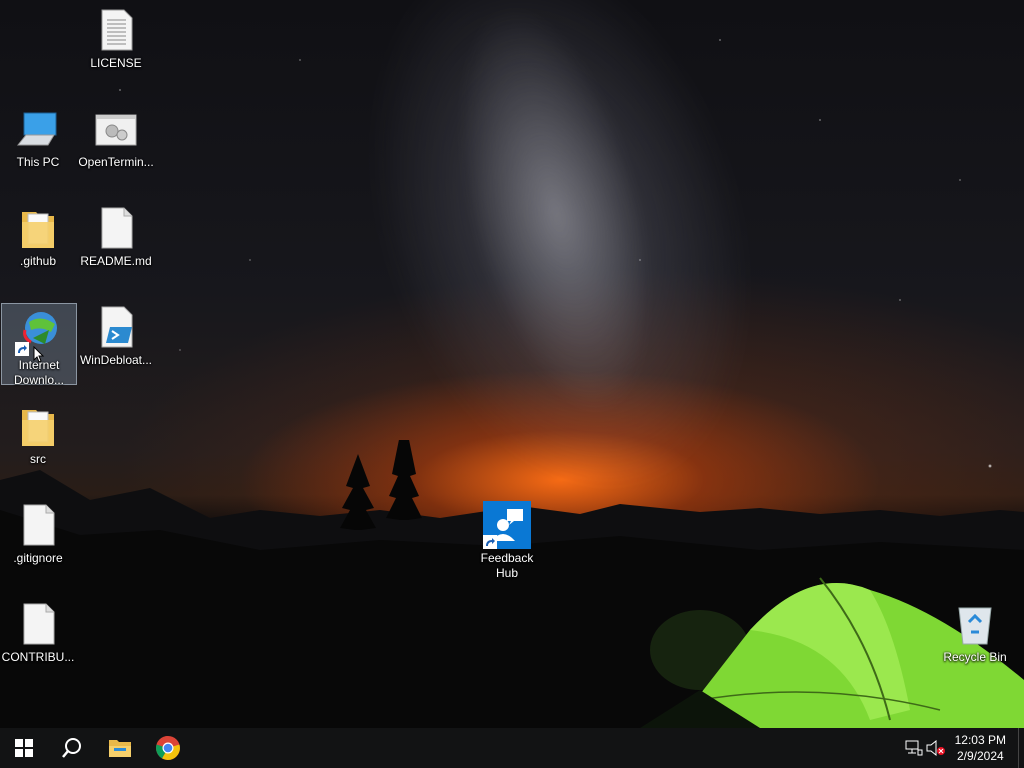 The width and height of the screenshot is (1024, 768). What do you see at coordinates (975, 624) in the screenshot?
I see `recycle-bin-icon` at bounding box center [975, 624].